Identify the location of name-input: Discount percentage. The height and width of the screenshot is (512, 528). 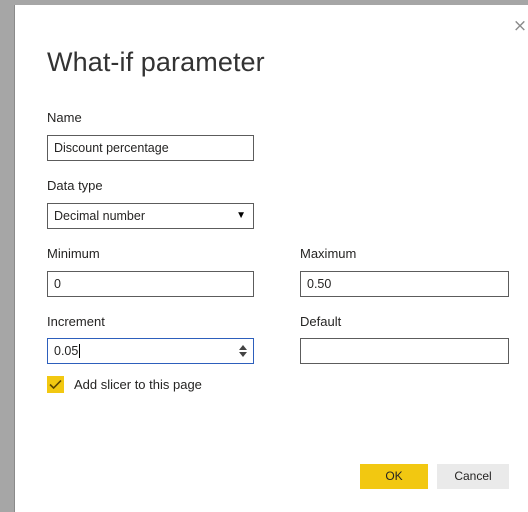
(150, 148).